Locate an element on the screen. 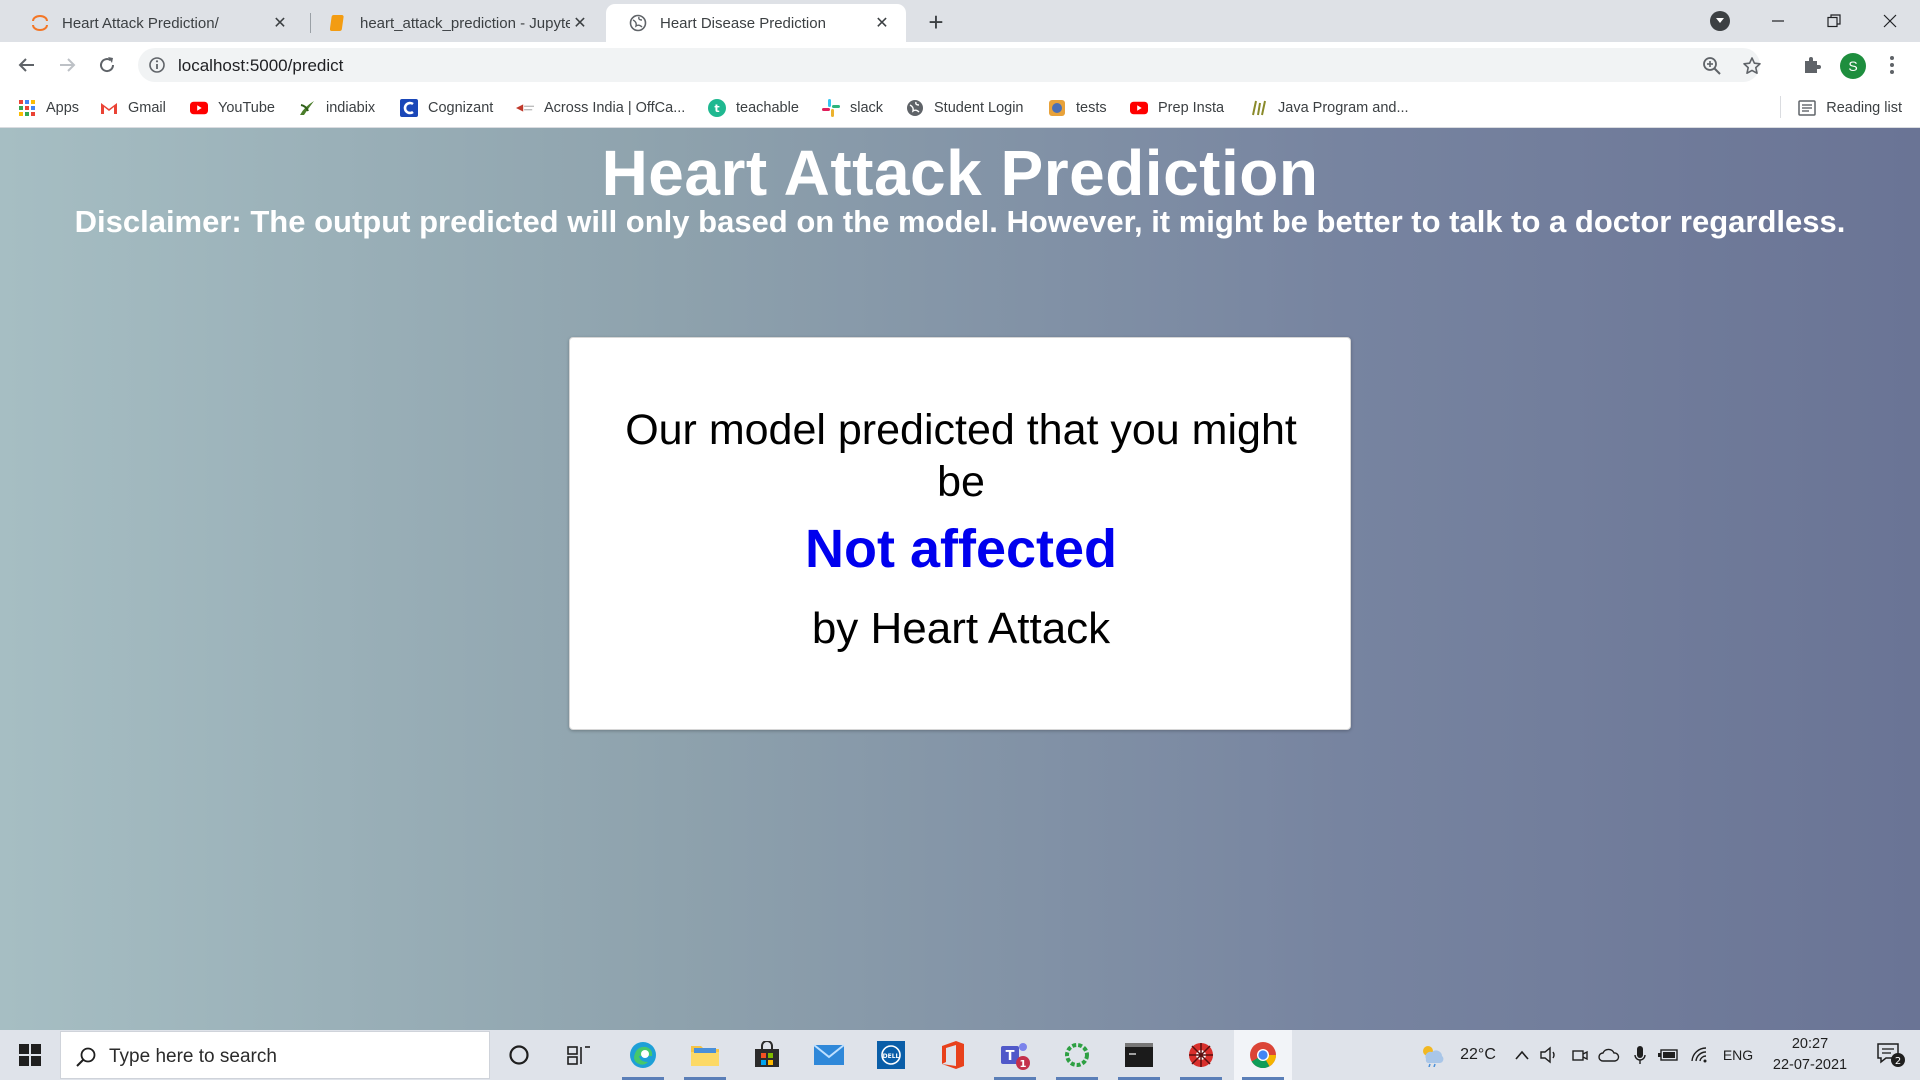 The width and height of the screenshot is (1920, 1080). onedrive-button is located at coordinates (1609, 1055).